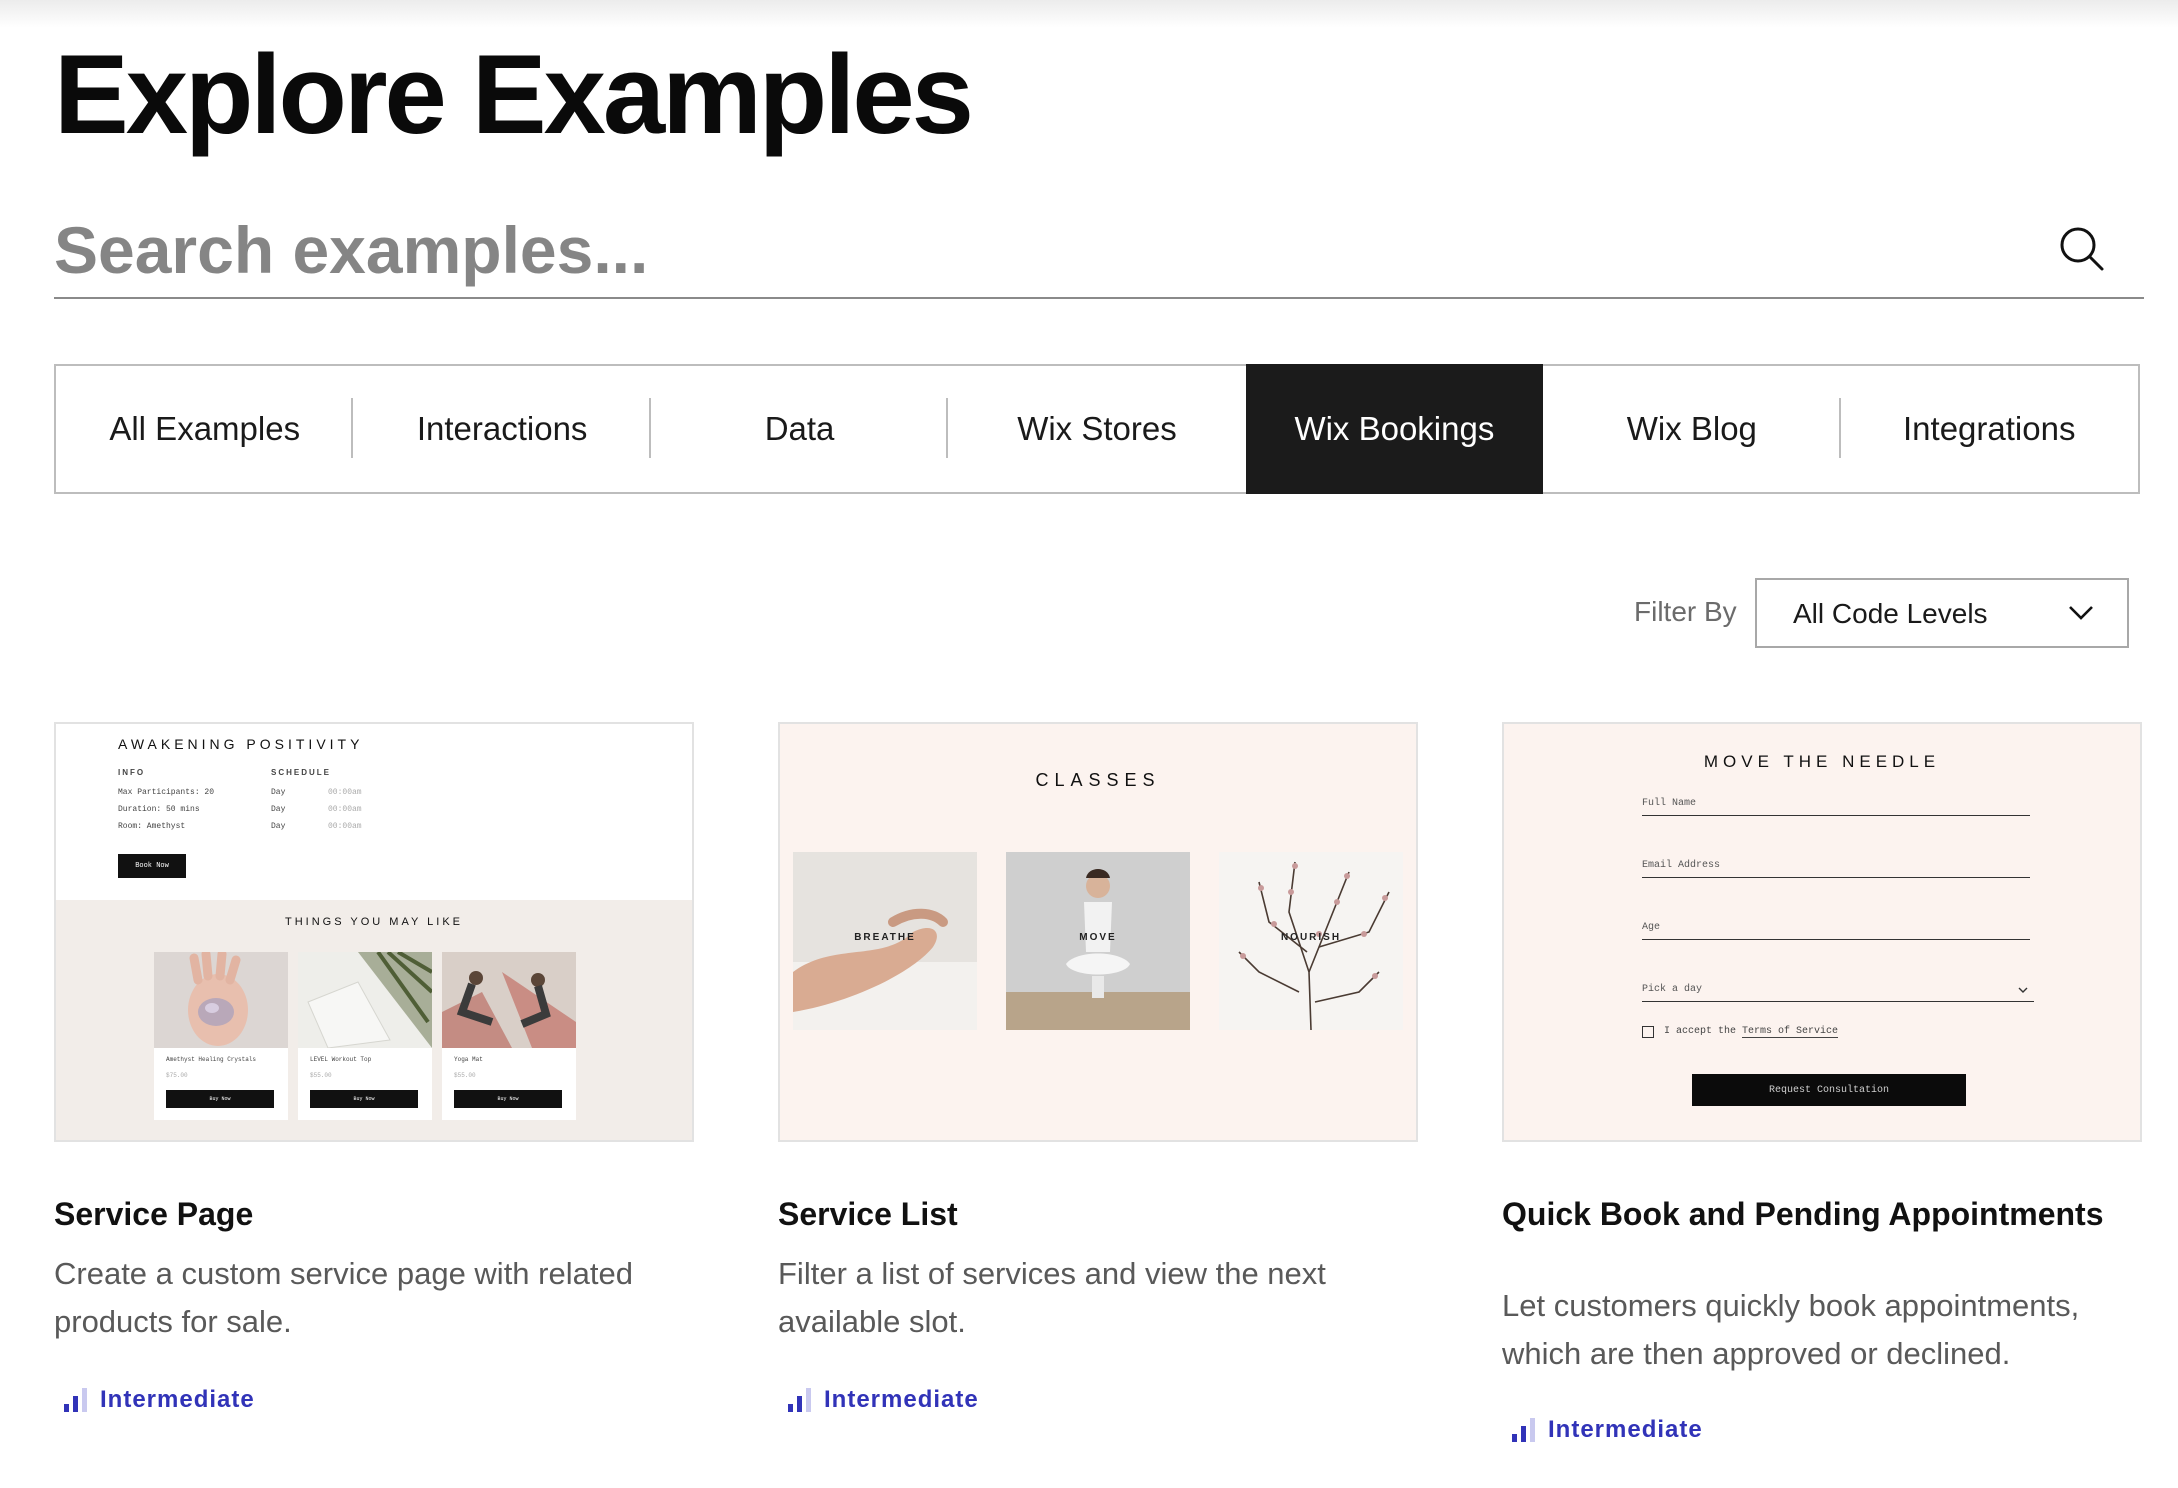  What do you see at coordinates (1700, 1031) in the screenshot?
I see `thumb-terms-prefix: I accept the` at bounding box center [1700, 1031].